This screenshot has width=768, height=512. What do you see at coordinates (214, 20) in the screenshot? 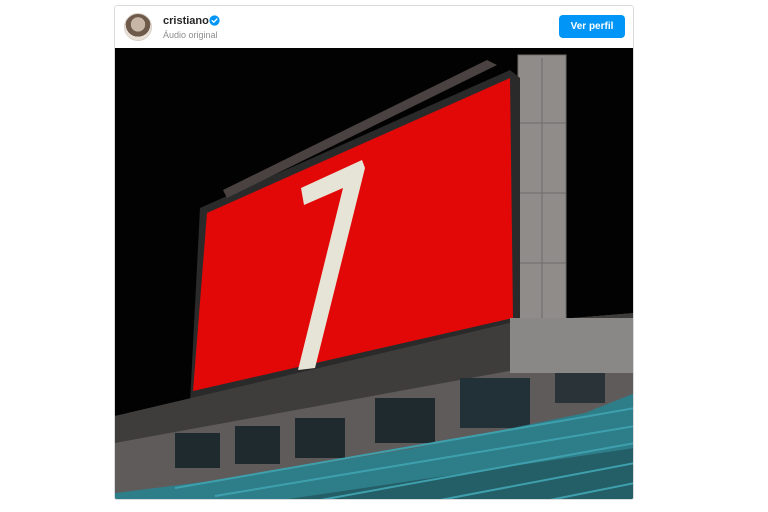
I see `verified-badge-icon` at bounding box center [214, 20].